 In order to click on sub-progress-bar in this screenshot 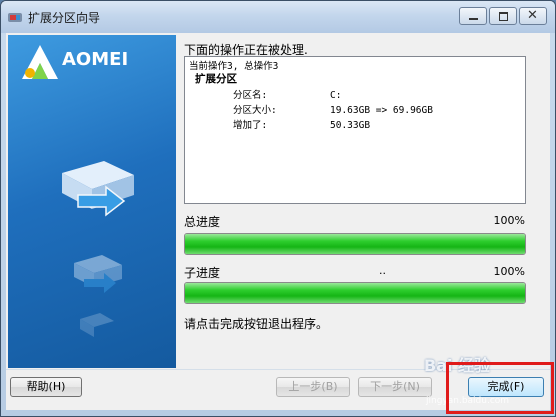, I will do `click(355, 293)`.